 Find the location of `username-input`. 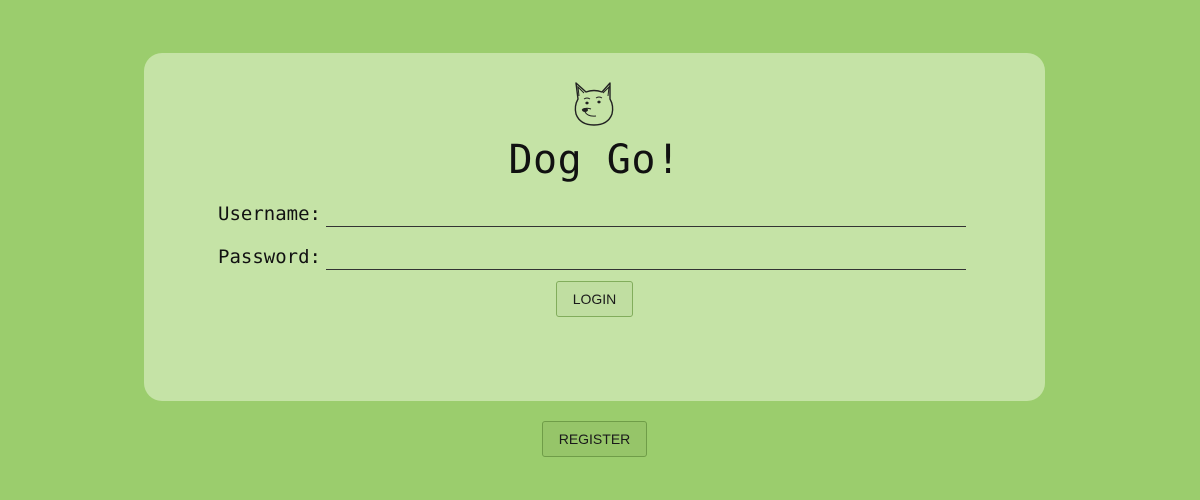

username-input is located at coordinates (646, 213).